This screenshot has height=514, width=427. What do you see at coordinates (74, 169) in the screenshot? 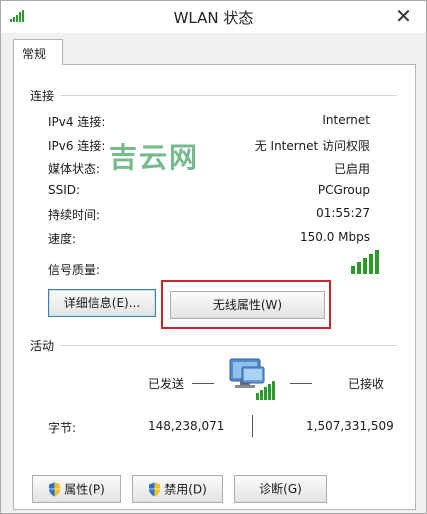
I see `media-state-label: 媒体状态:` at bounding box center [74, 169].